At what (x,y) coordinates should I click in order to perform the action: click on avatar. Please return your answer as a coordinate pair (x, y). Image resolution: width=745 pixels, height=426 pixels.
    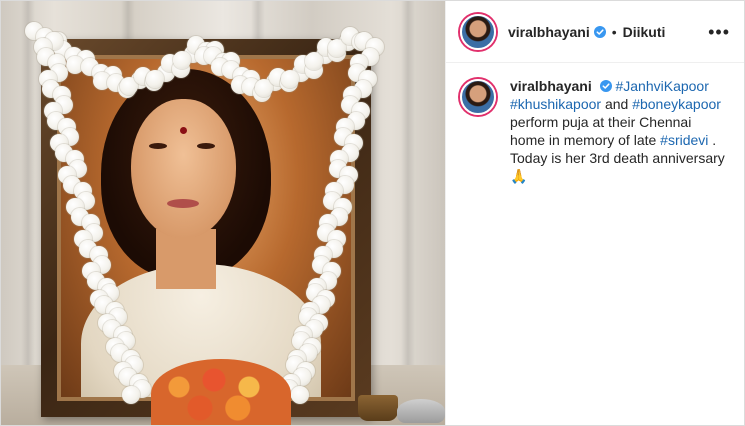
    Looking at the image, I should click on (478, 31).